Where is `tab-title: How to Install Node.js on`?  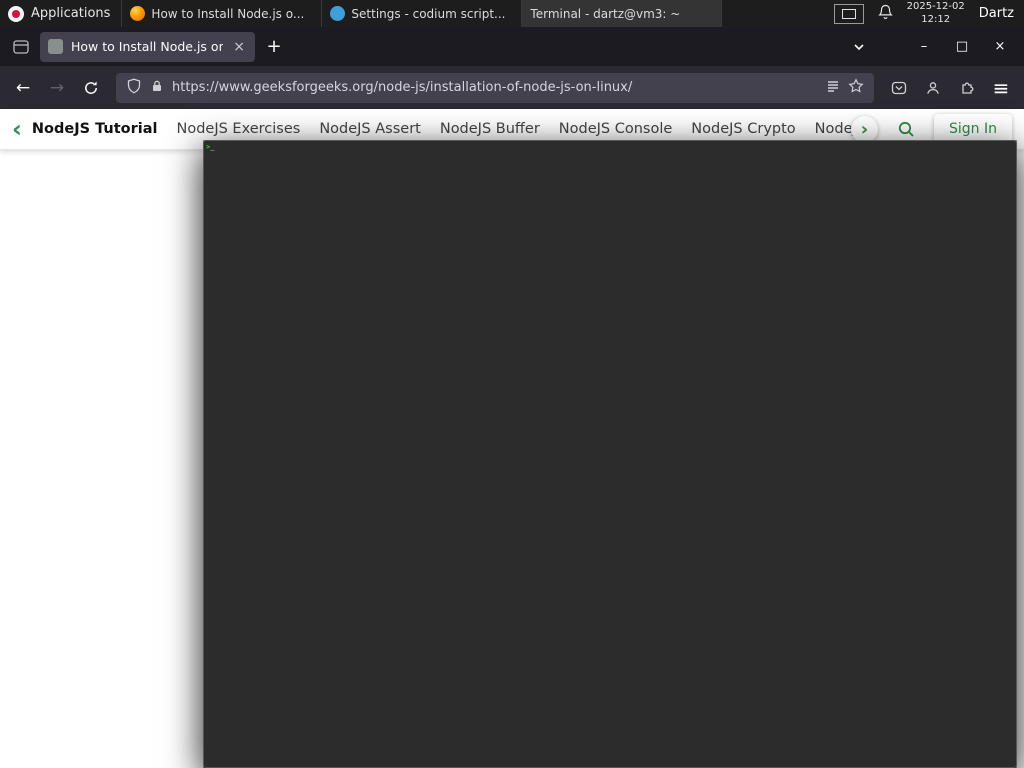
tab-title: How to Install Node.js on is located at coordinates (147, 46).